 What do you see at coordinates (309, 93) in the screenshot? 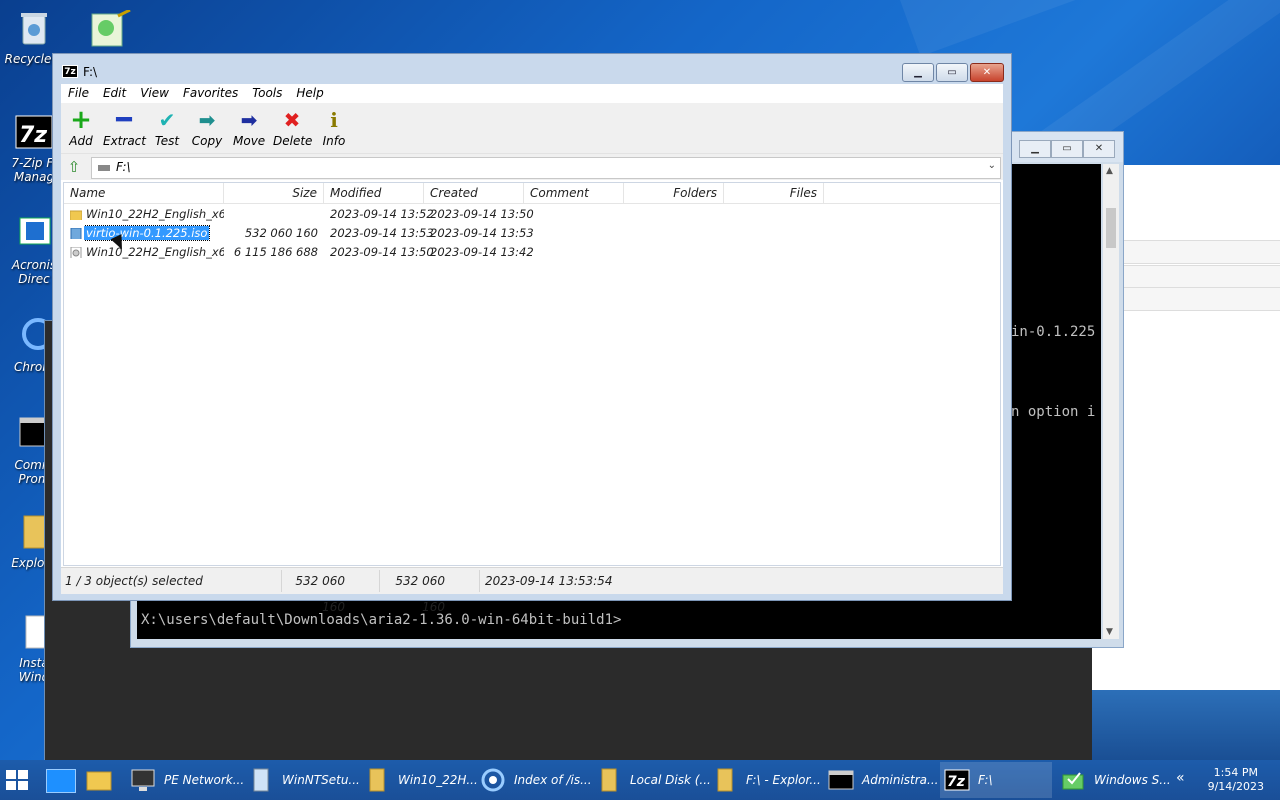
I see `menu-help: Help` at bounding box center [309, 93].